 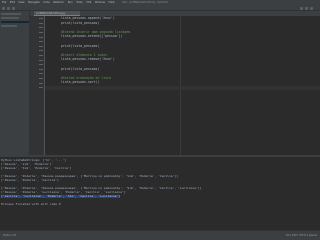 What do you see at coordinates (88, 18) in the screenshot?
I see `code-line: lista_pessoas.append('Xnnn')` at bounding box center [88, 18].